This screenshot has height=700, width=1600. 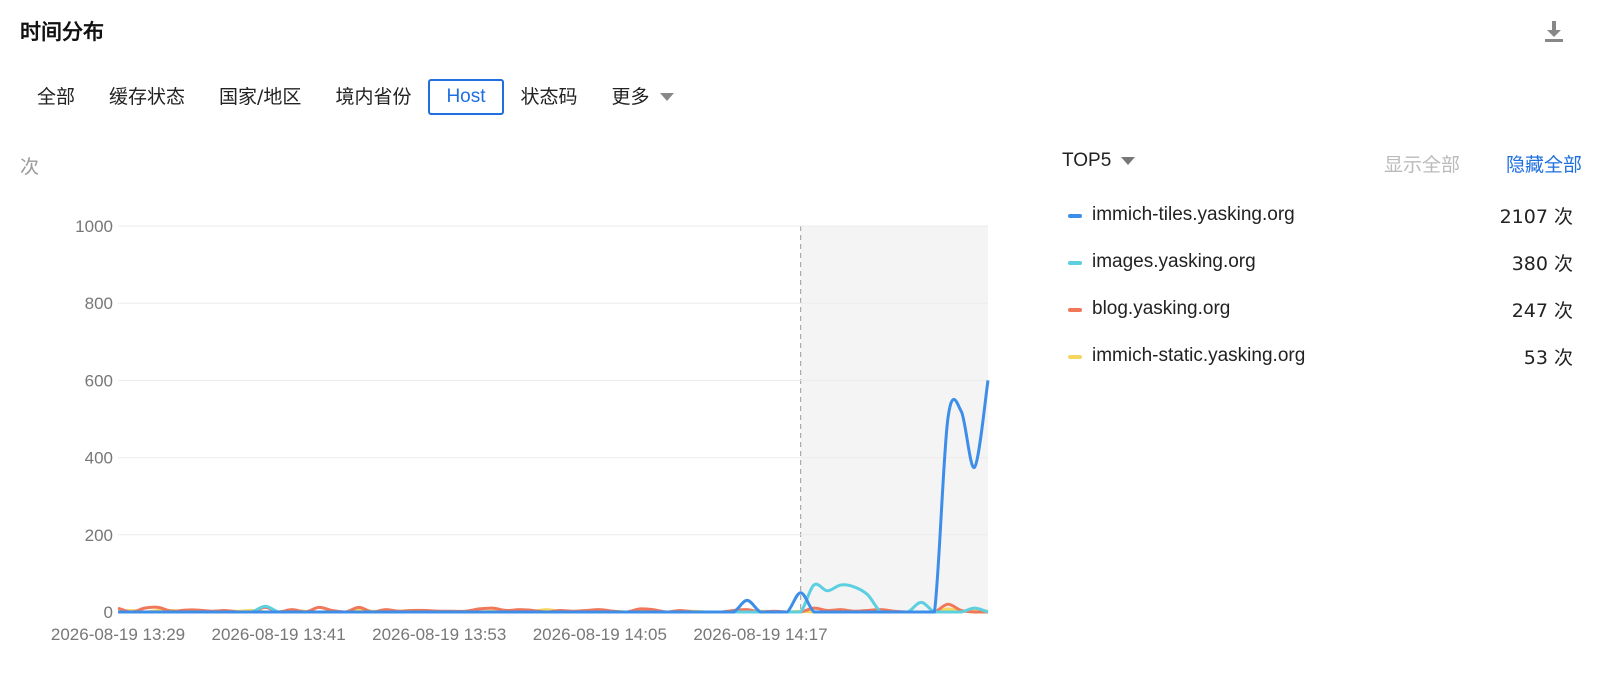 What do you see at coordinates (99, 458) in the screenshot?
I see `y-tick-label: 400` at bounding box center [99, 458].